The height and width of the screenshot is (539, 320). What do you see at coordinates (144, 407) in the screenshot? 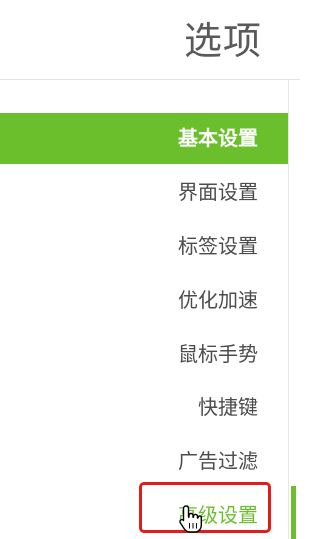
I see `sidebar-item-shortcut-keys: 快捷键` at bounding box center [144, 407].